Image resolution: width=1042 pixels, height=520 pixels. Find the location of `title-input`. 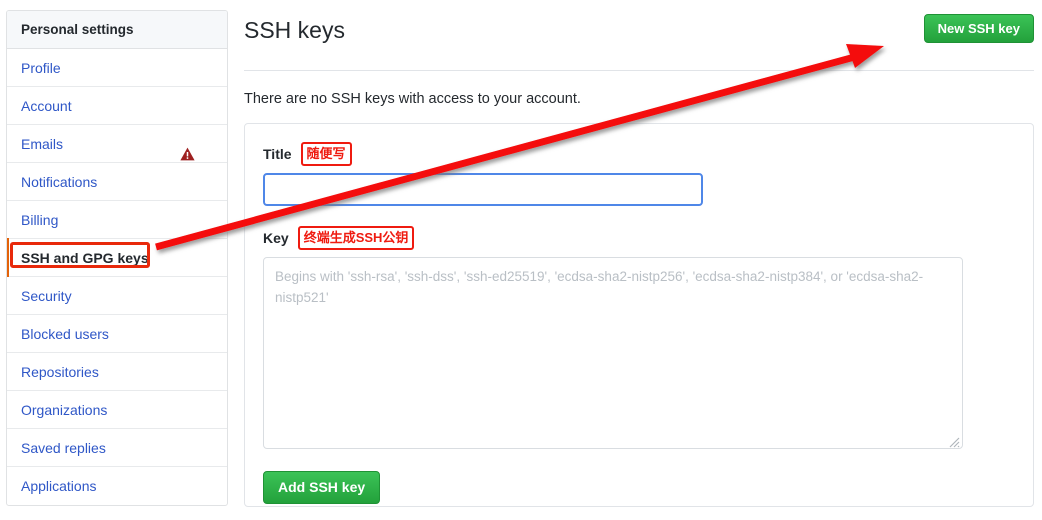

title-input is located at coordinates (483, 189).